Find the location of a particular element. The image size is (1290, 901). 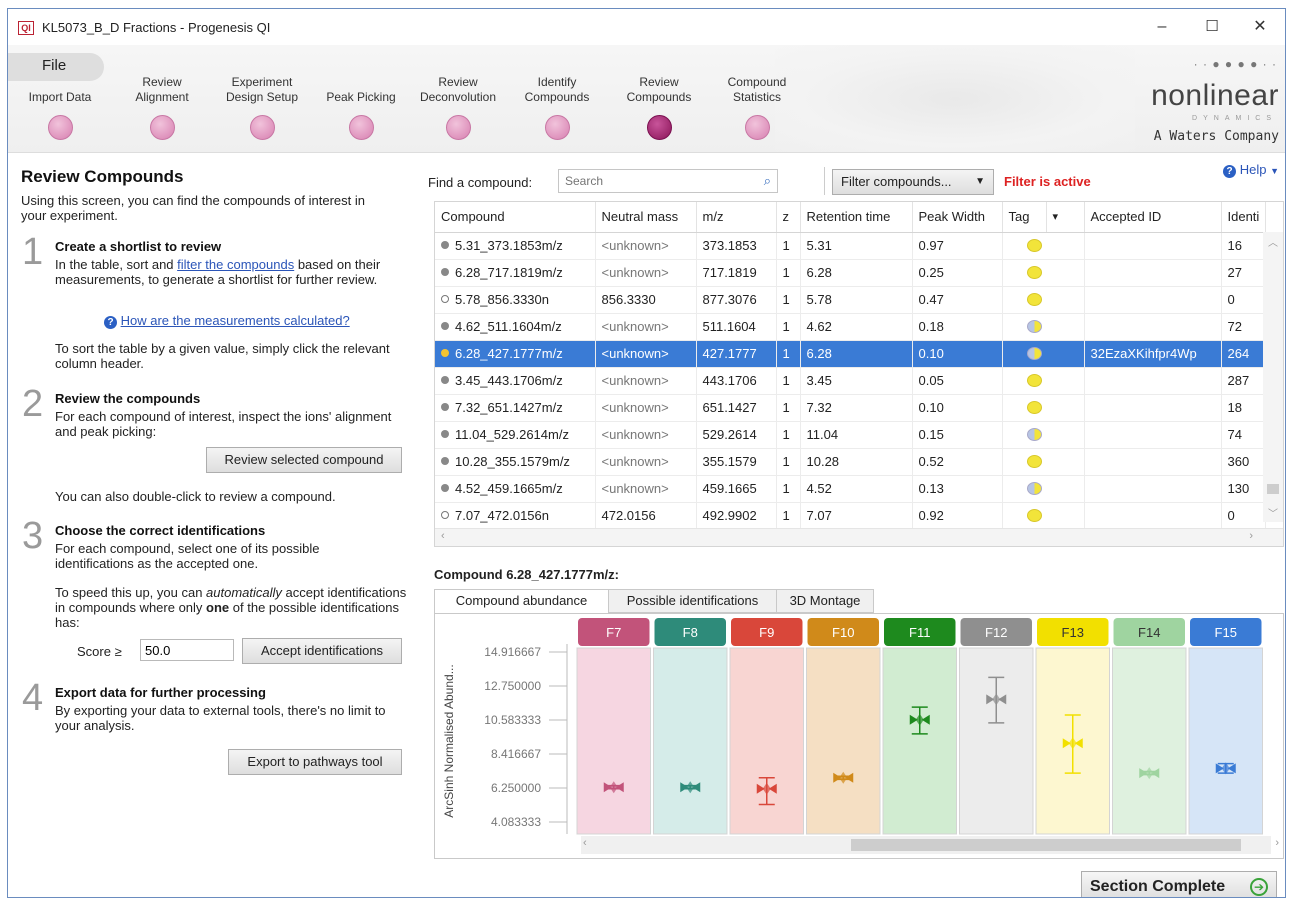

help-icon: ? is located at coordinates (110, 322).